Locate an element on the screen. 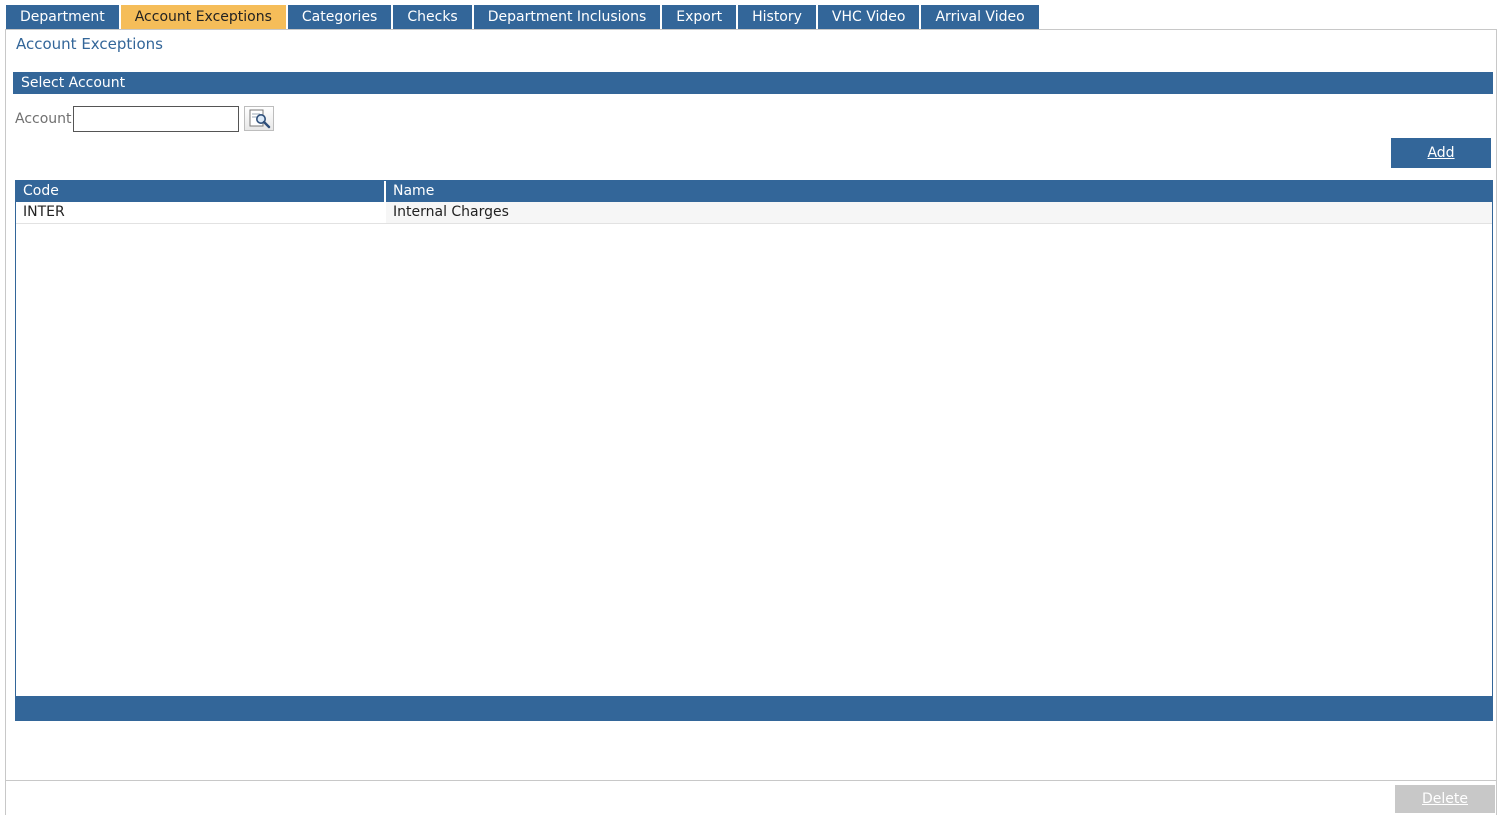 This screenshot has width=1500, height=815. account-lookup-button is located at coordinates (259, 118).